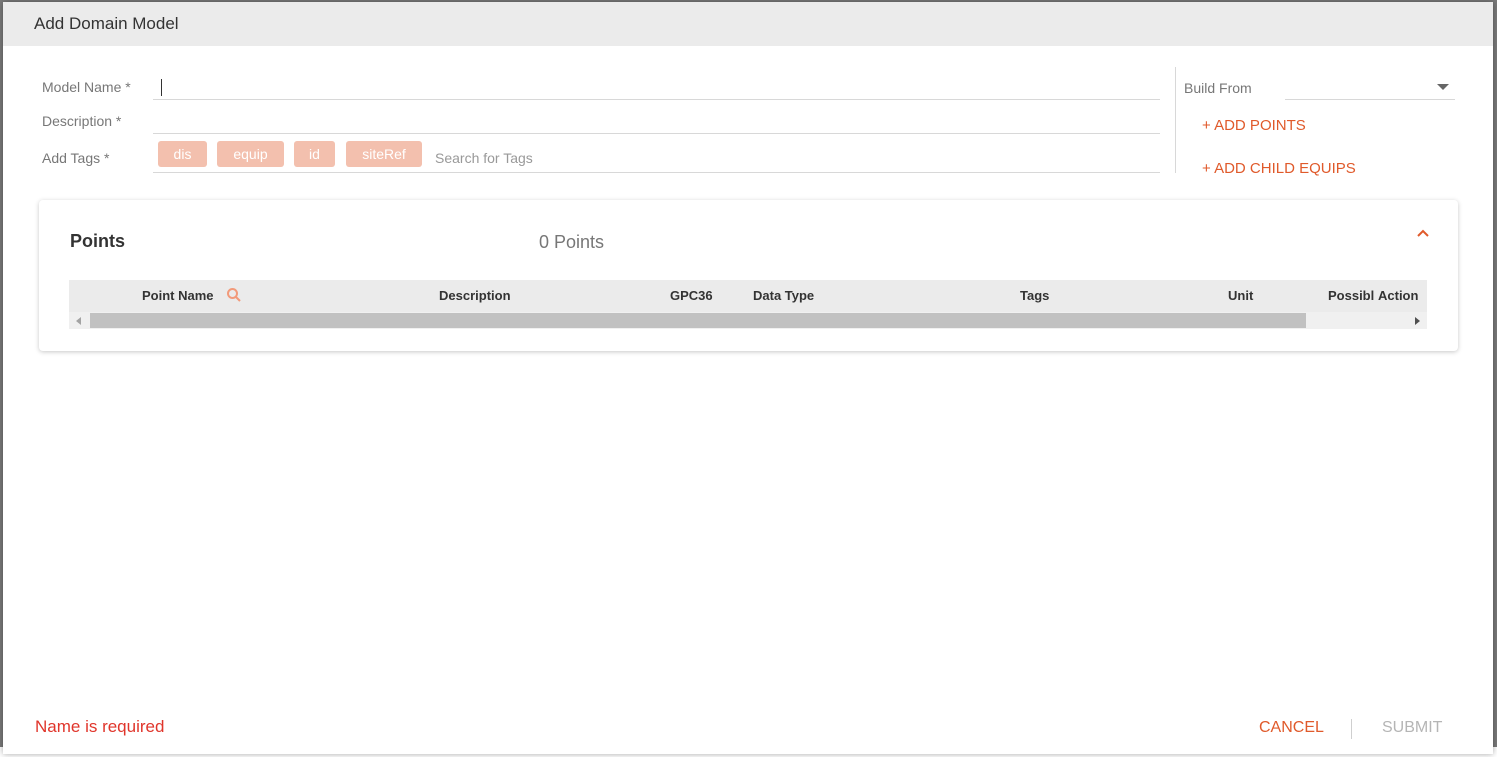 Image resolution: width=1497 pixels, height=757 pixels. Describe the element at coordinates (475, 295) in the screenshot. I see `column-header-description: Description` at that location.